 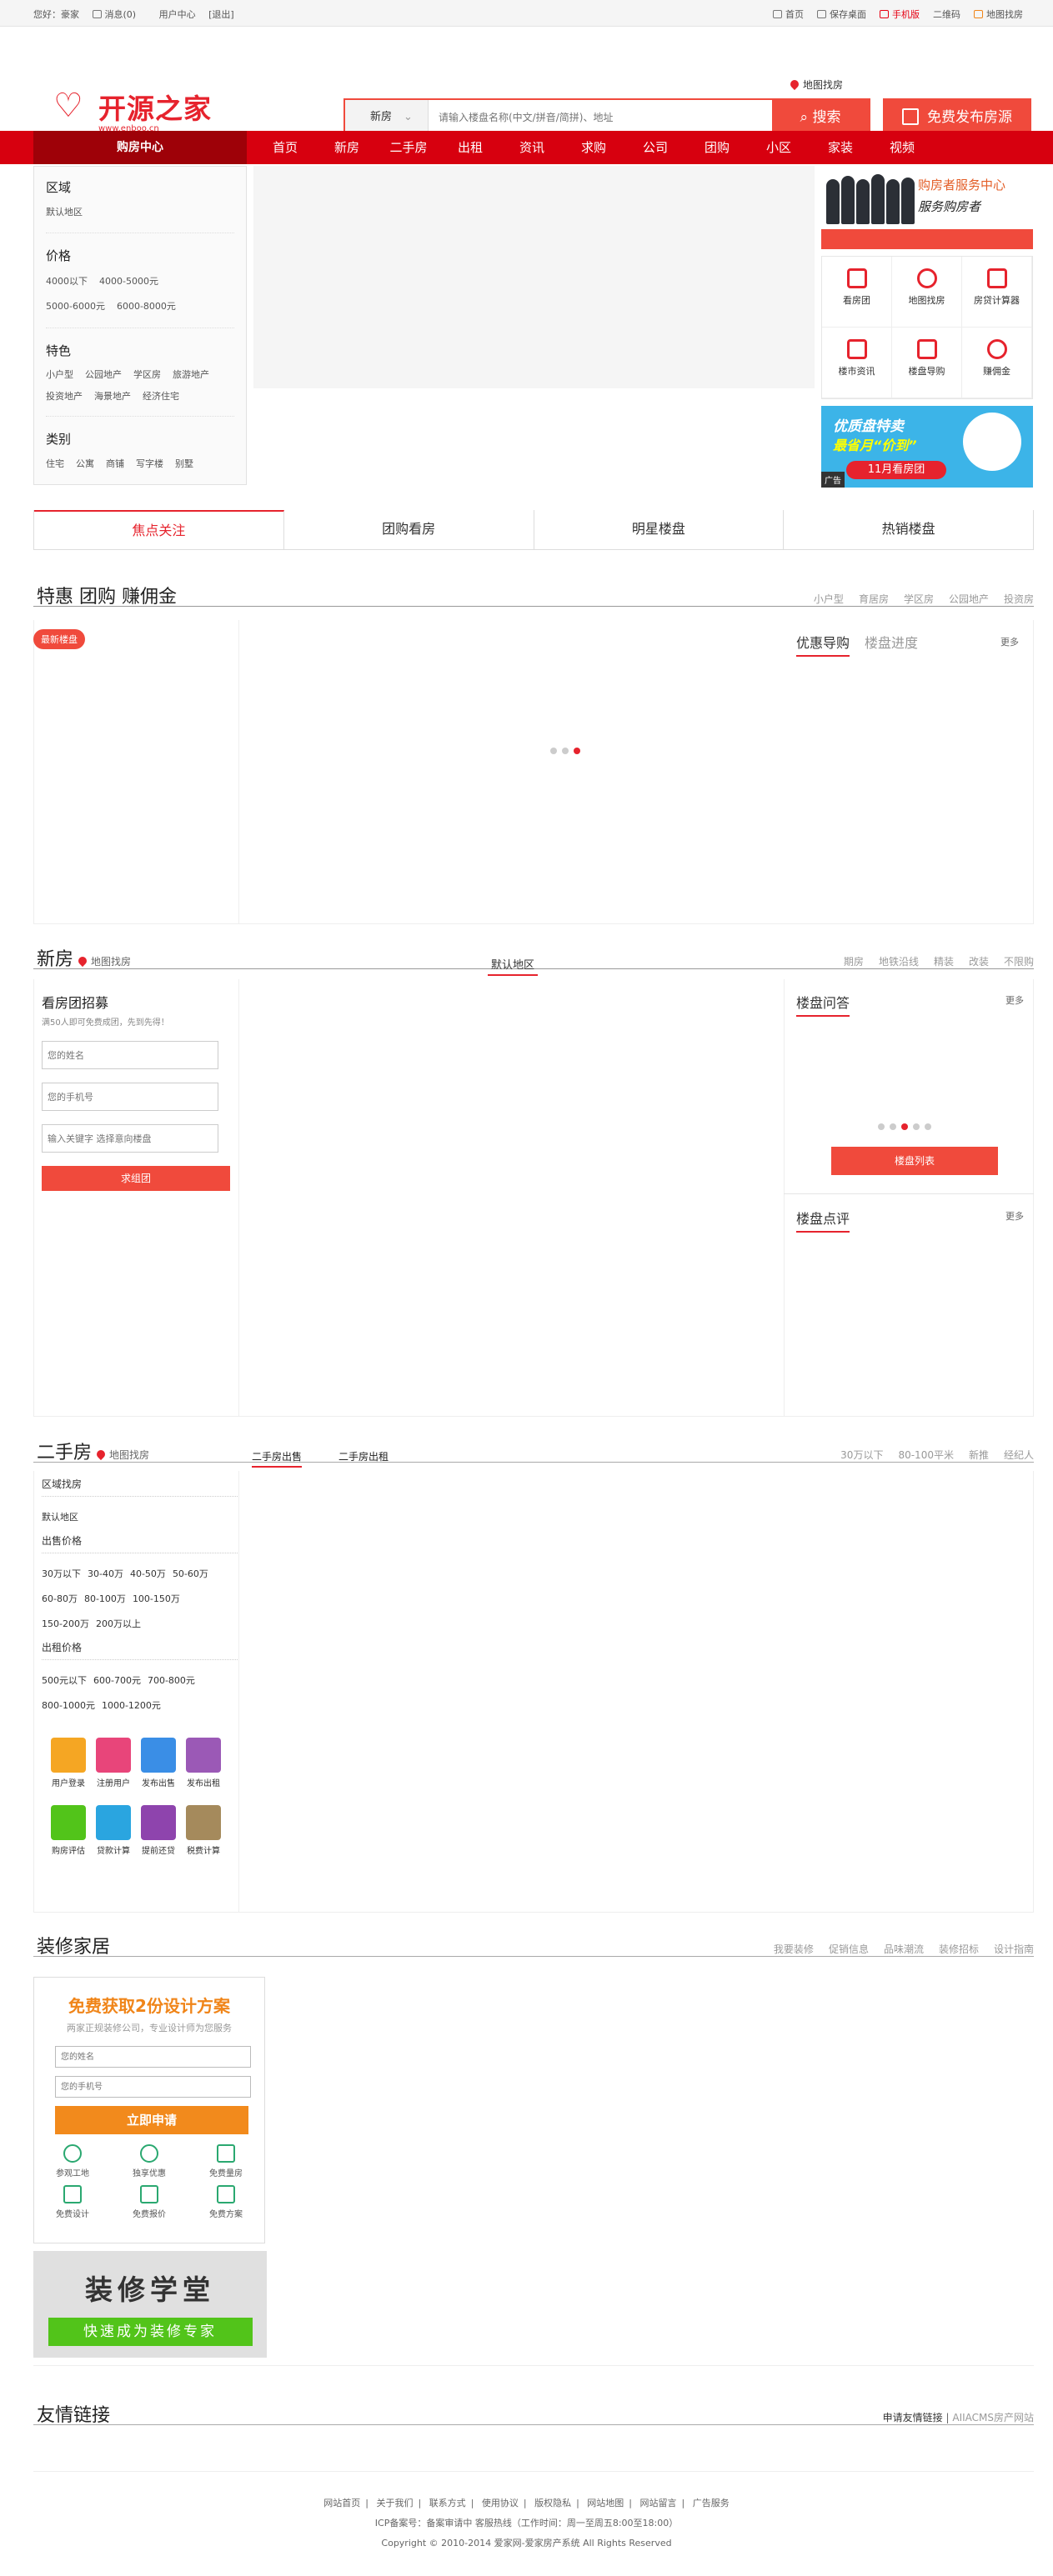 What do you see at coordinates (914, 1161) in the screenshot?
I see `project-list-button: 楼盘列表` at bounding box center [914, 1161].